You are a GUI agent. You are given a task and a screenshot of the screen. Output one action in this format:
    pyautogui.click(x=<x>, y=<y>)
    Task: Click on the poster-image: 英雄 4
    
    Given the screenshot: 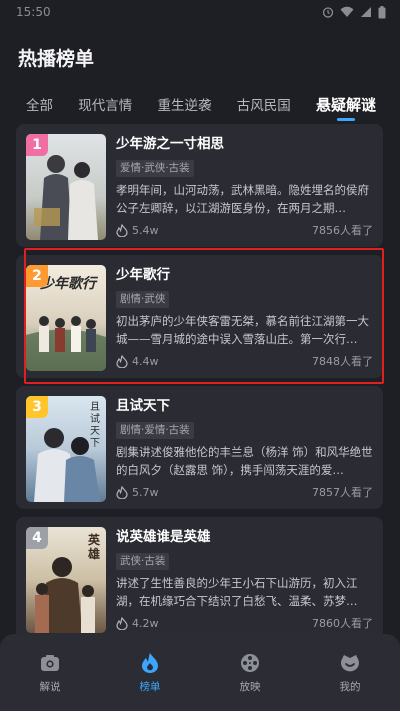 What is the action you would take?
    pyautogui.click(x=66, y=580)
    